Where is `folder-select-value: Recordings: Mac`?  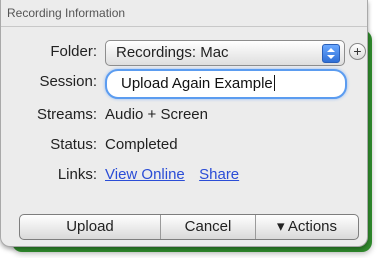 folder-select-value: Recordings: Mac is located at coordinates (172, 52).